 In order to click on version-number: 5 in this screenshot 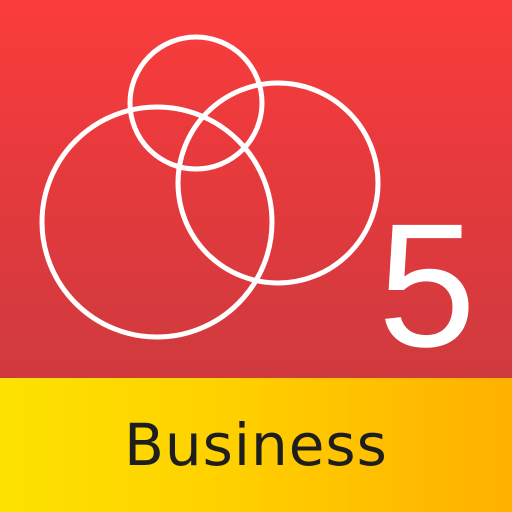, I will do `click(427, 286)`.